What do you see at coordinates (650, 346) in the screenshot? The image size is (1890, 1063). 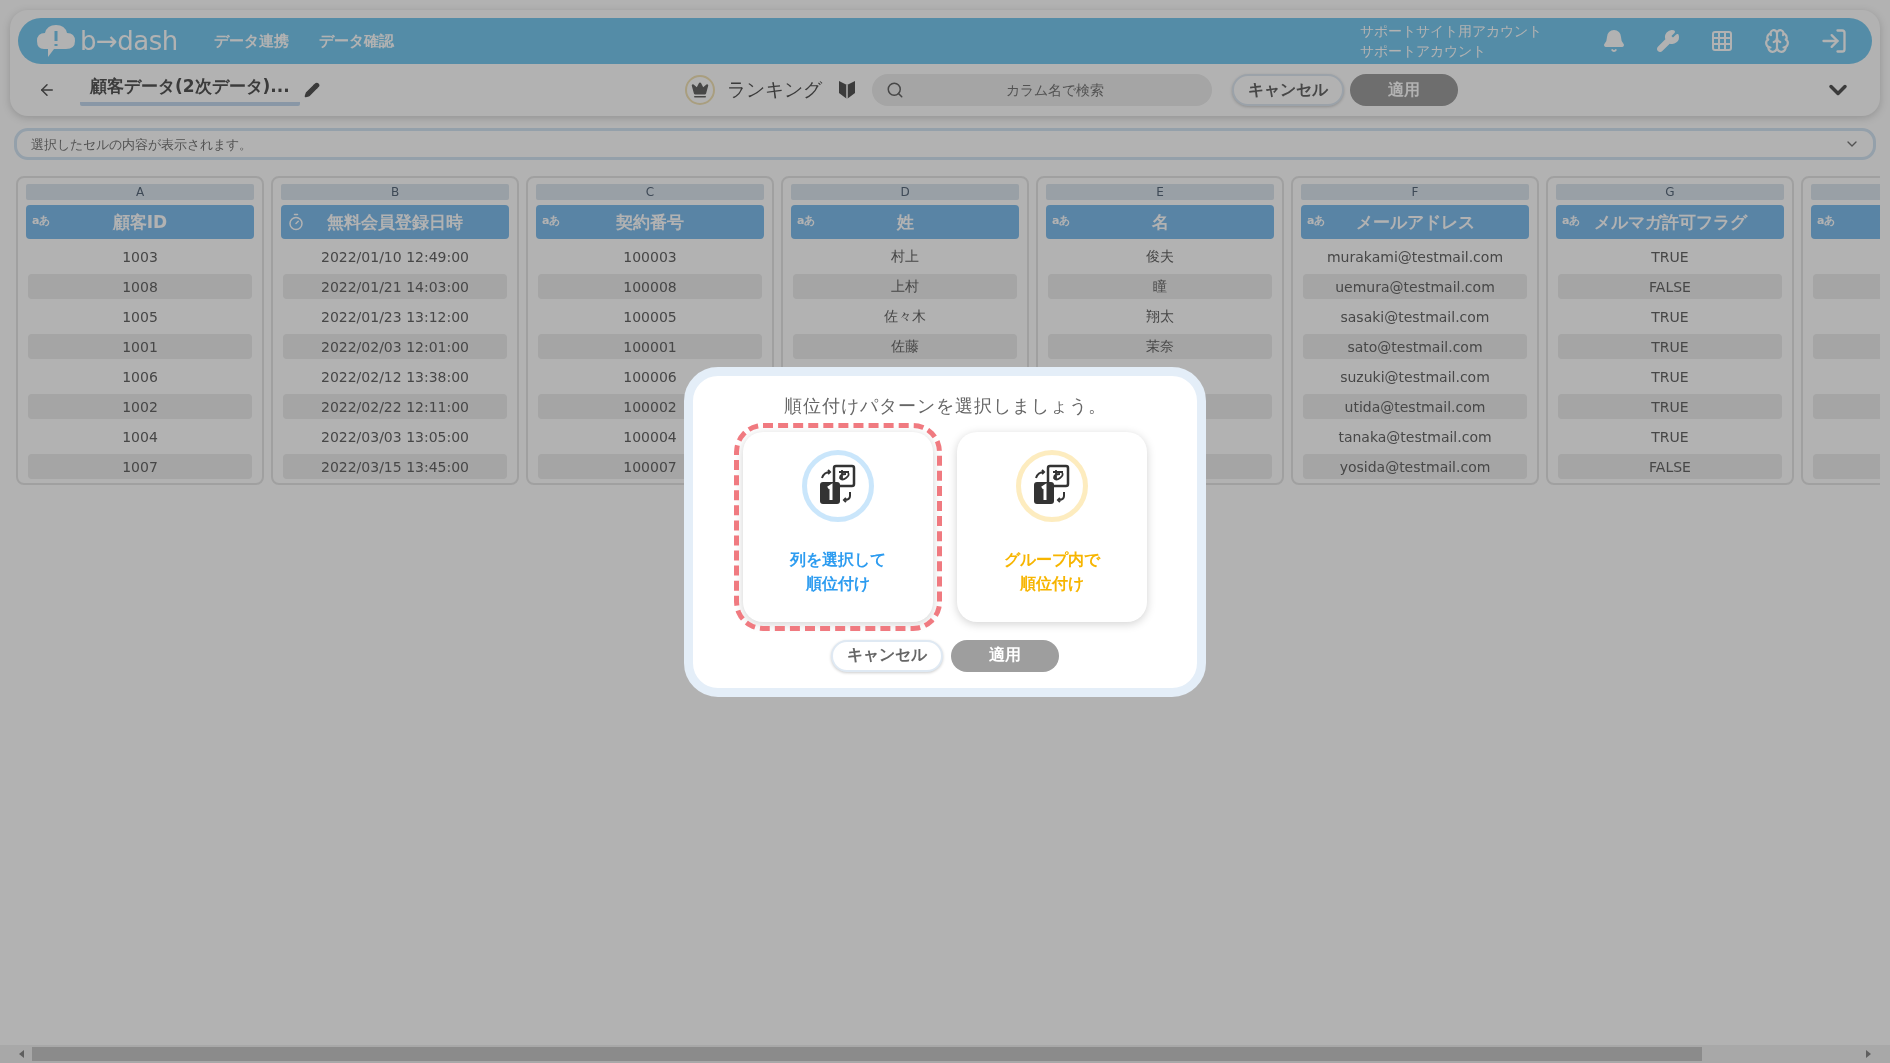 I see `table-cell: 100001` at bounding box center [650, 346].